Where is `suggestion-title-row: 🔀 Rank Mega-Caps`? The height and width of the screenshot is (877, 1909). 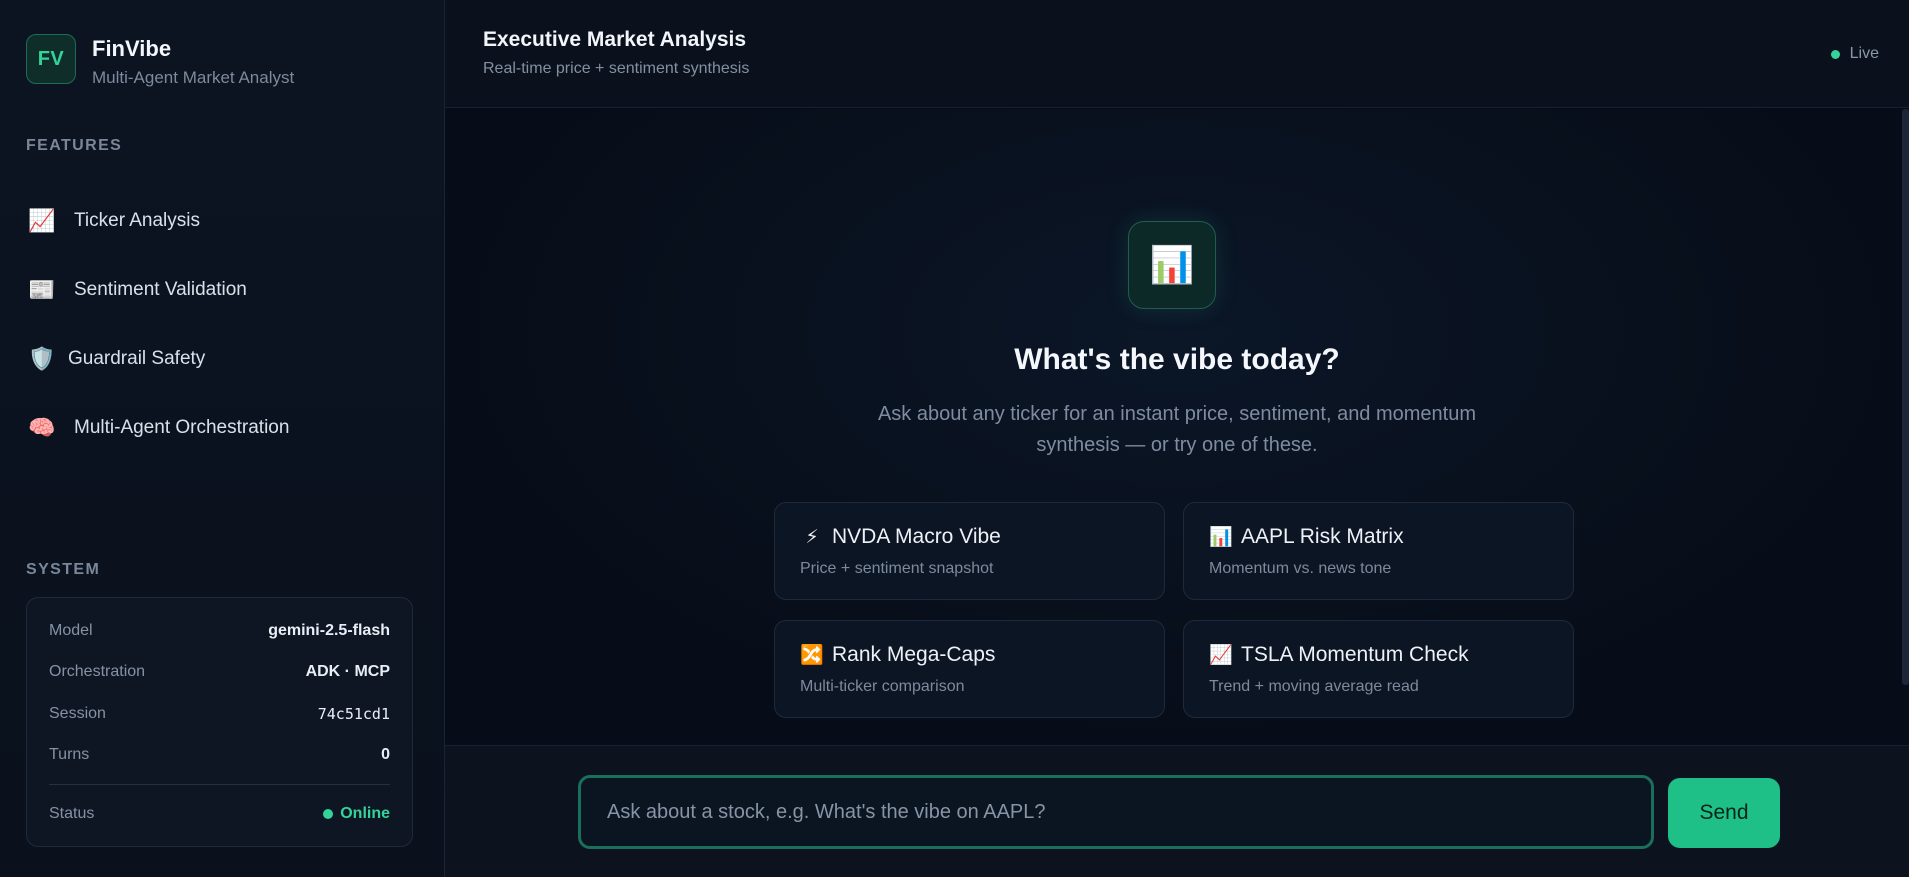 suggestion-title-row: 🔀 Rank Mega-Caps is located at coordinates (982, 655).